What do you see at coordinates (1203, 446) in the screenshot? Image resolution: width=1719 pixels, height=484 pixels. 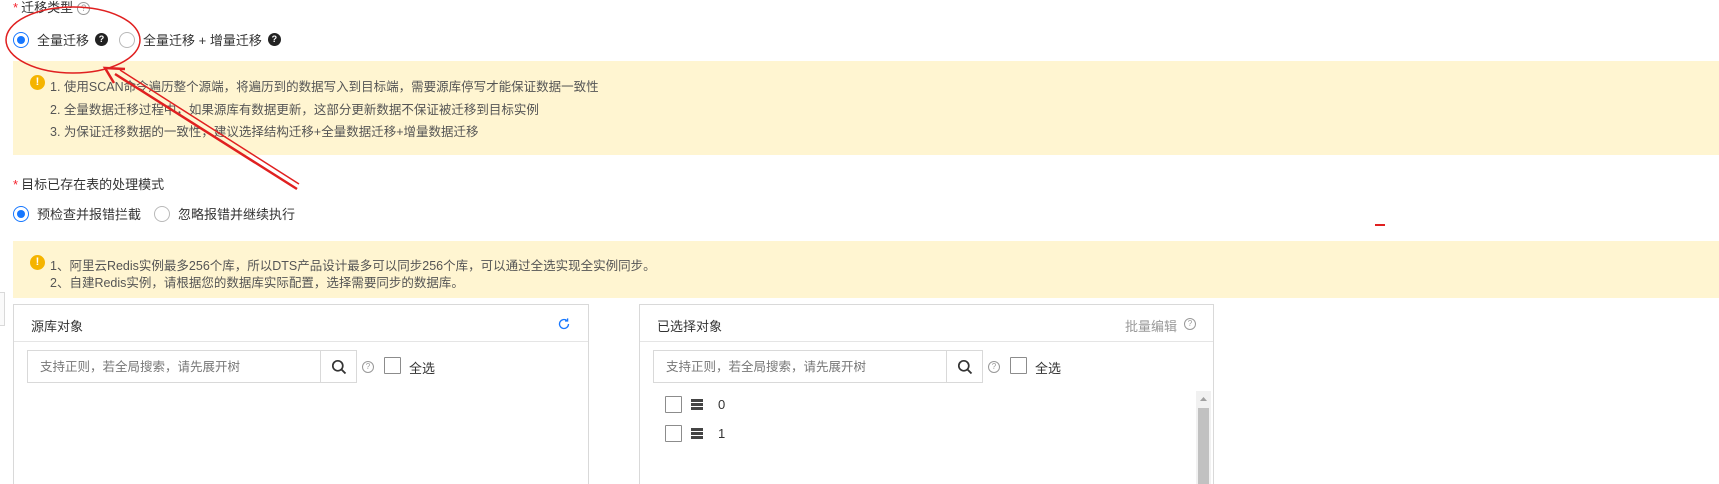 I see `scrollbar-thumb` at bounding box center [1203, 446].